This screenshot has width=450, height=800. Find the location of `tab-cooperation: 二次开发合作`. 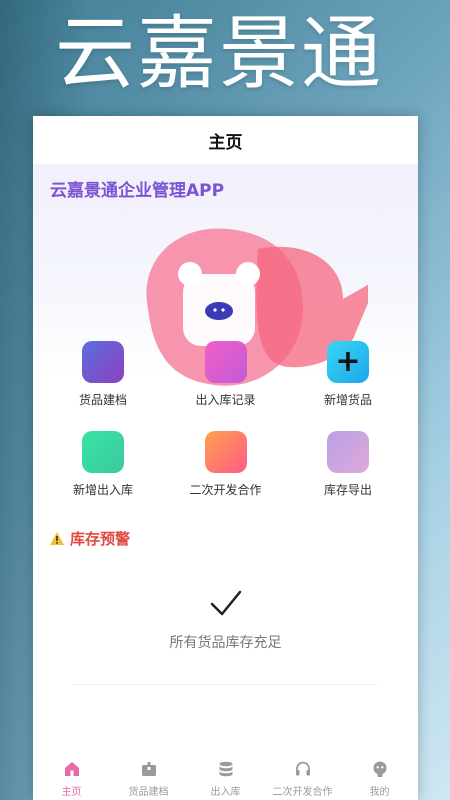

tab-cooperation: 二次开发合作 is located at coordinates (302, 774).